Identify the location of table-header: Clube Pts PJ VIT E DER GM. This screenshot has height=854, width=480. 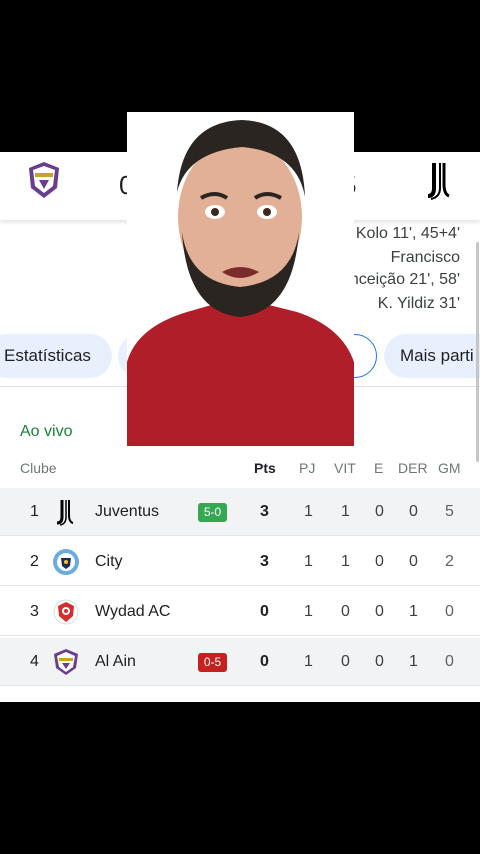
(240, 469).